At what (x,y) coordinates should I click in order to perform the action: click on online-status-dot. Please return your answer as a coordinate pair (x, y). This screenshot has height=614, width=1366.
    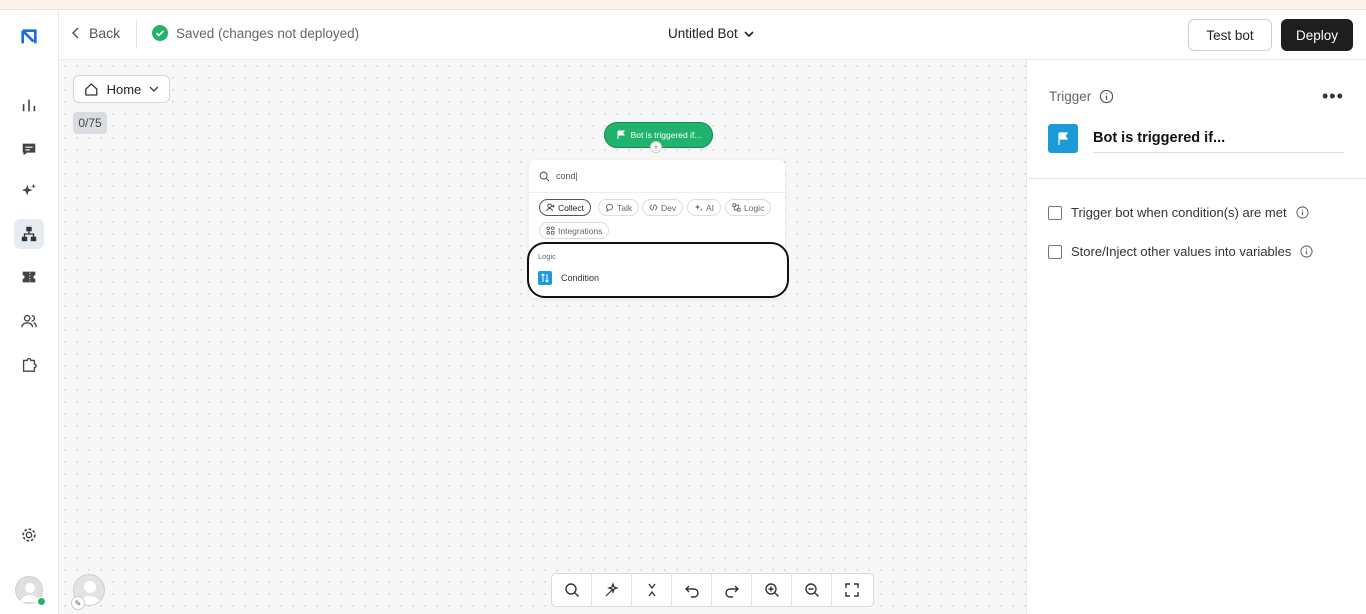
    Looking at the image, I should click on (41, 601).